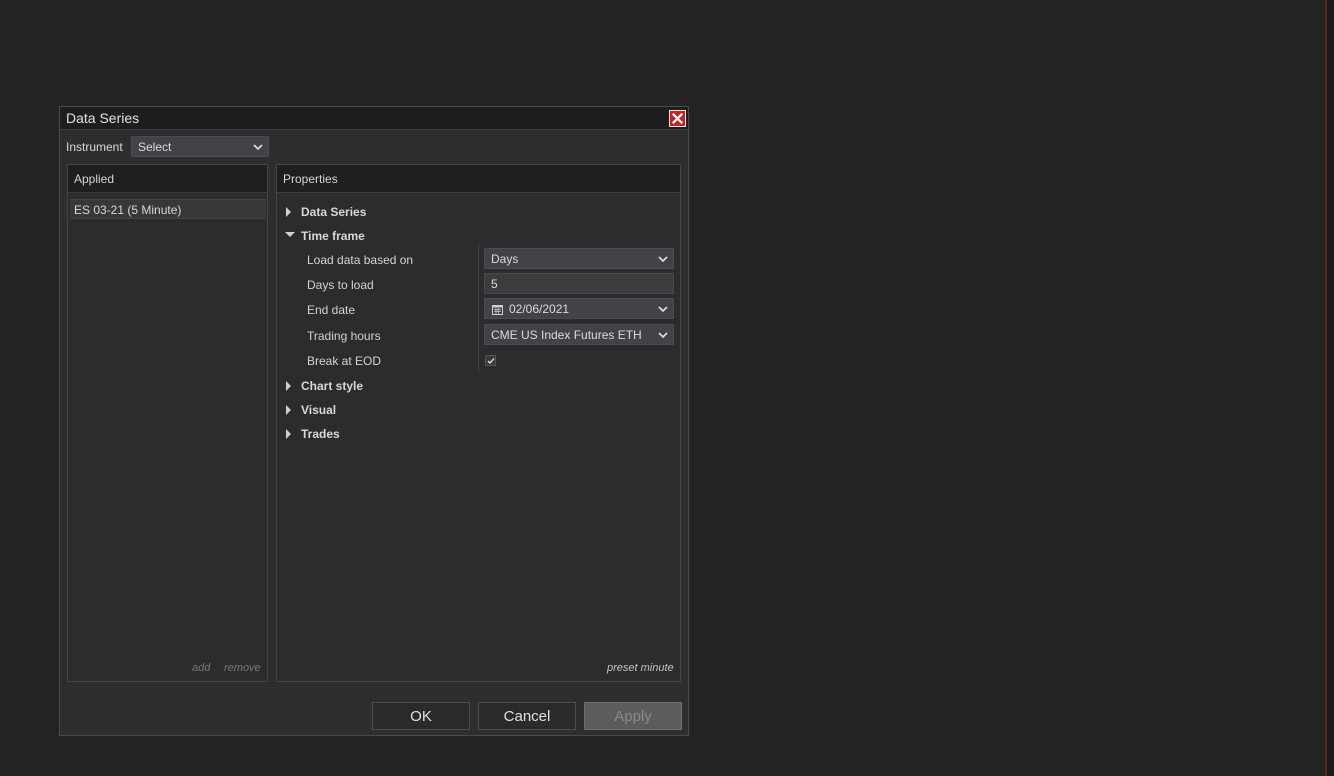 This screenshot has height=776, width=1334. What do you see at coordinates (344, 361) in the screenshot?
I see `break-eod-label: Break at EOD` at bounding box center [344, 361].